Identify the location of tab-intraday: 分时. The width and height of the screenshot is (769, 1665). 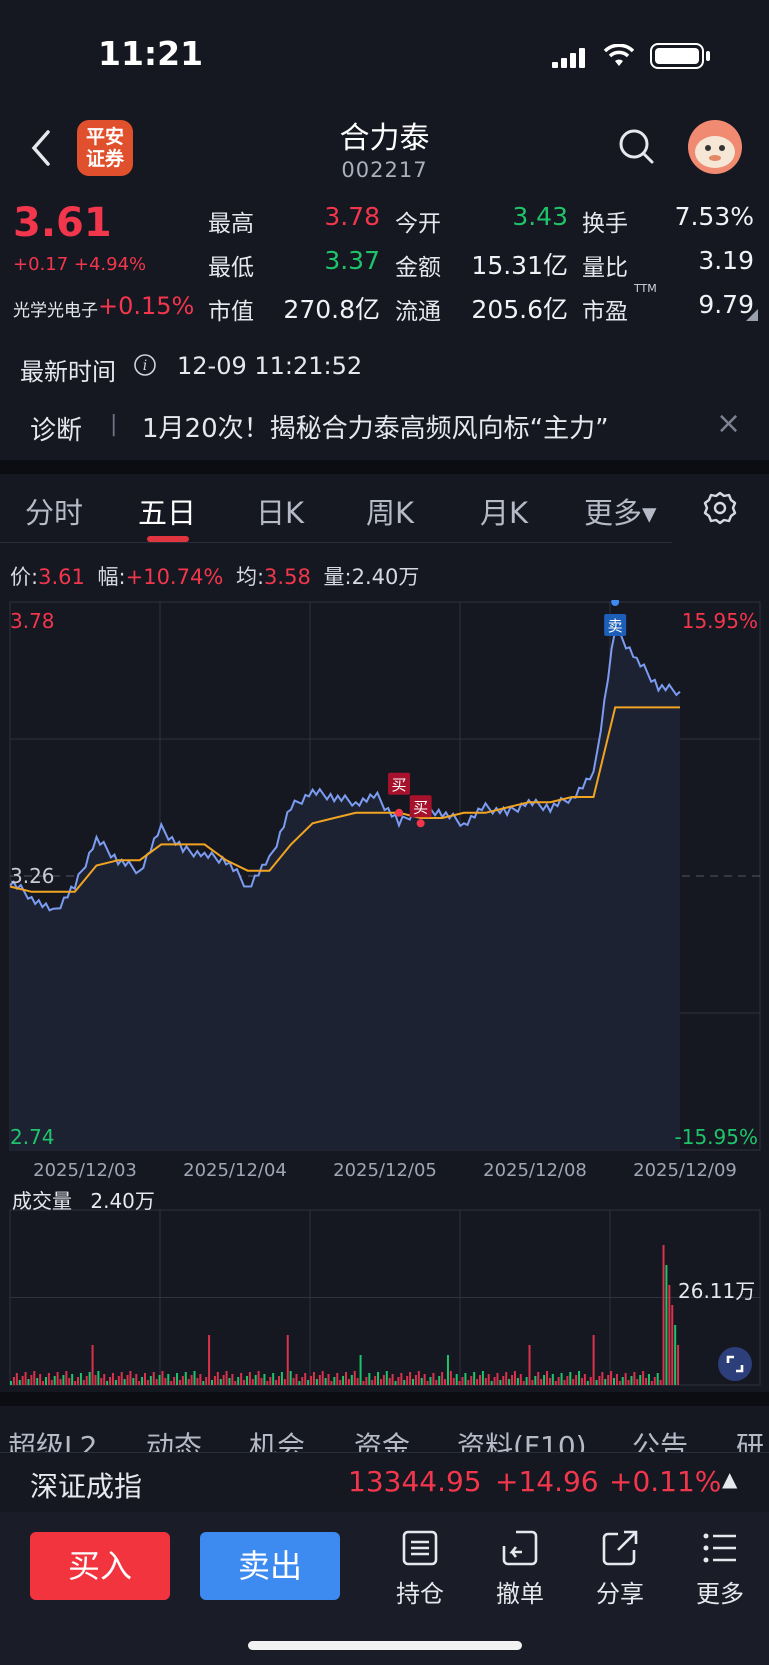
(54, 511).